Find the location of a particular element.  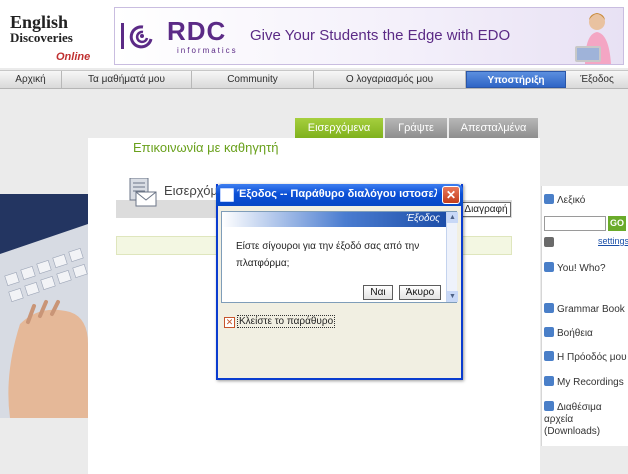

yes-button: Ναι is located at coordinates (378, 292).